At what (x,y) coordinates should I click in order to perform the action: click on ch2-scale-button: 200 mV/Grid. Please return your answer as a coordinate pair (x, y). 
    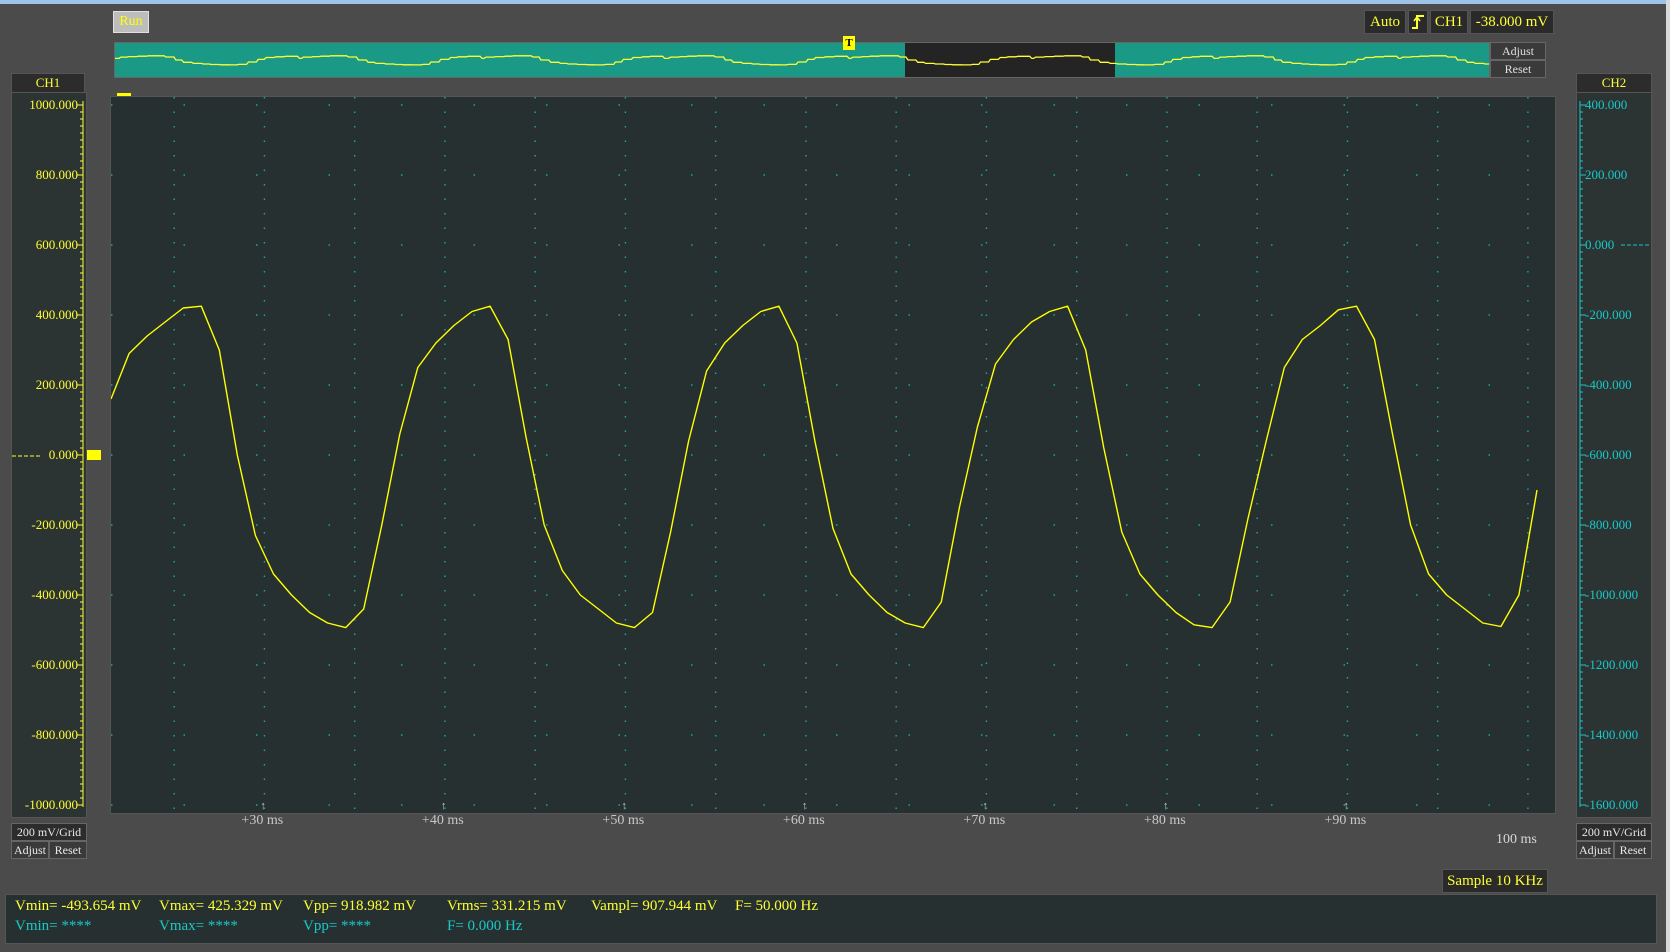
    Looking at the image, I should click on (1614, 832).